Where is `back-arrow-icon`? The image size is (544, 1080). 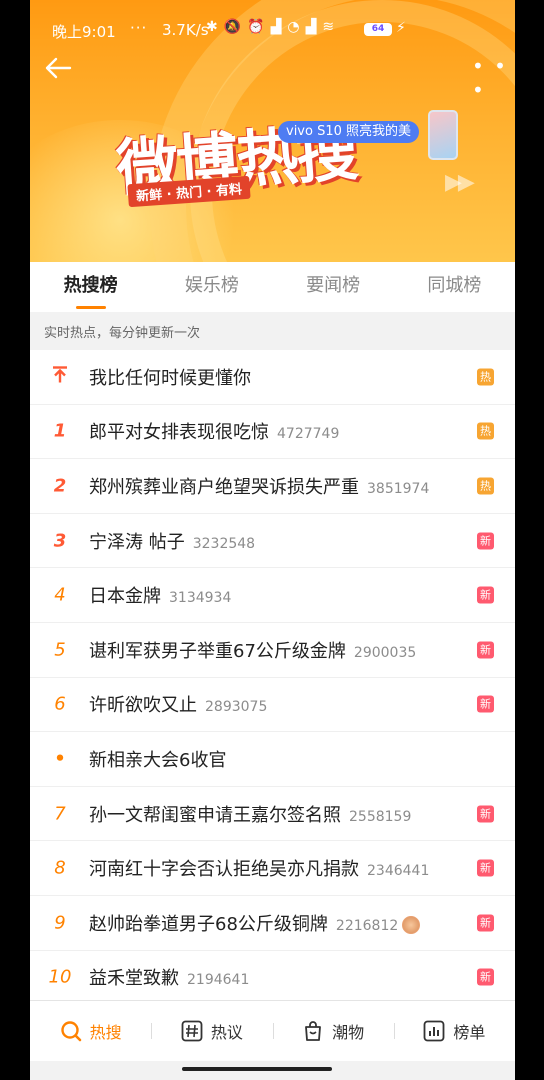 back-arrow-icon is located at coordinates (58, 70).